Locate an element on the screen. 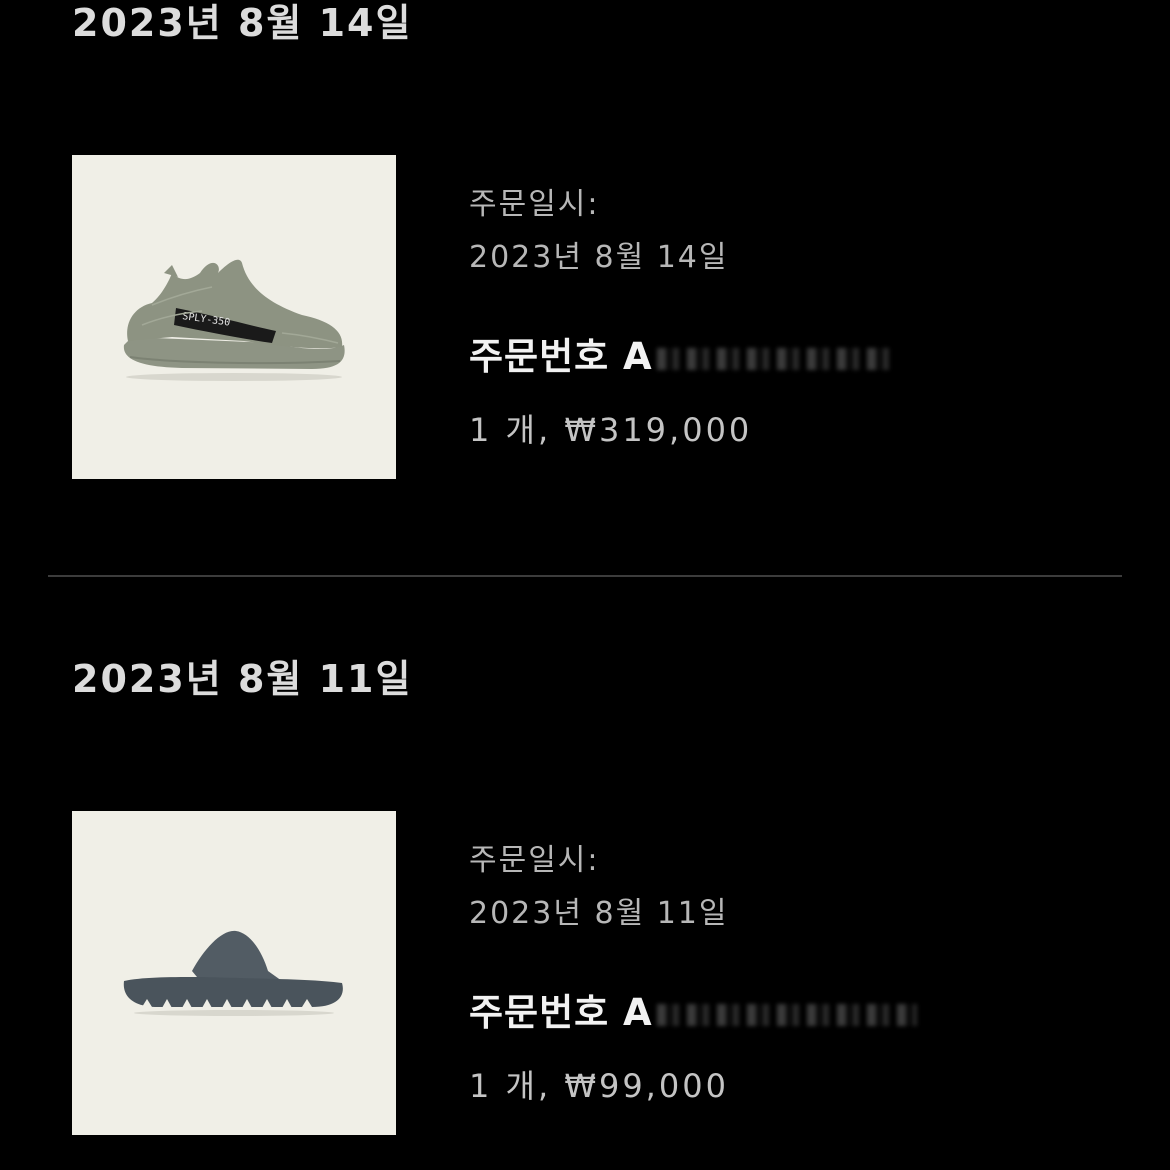 The height and width of the screenshot is (1170, 1170). product-thumbnail: SPLY-350 is located at coordinates (234, 317).